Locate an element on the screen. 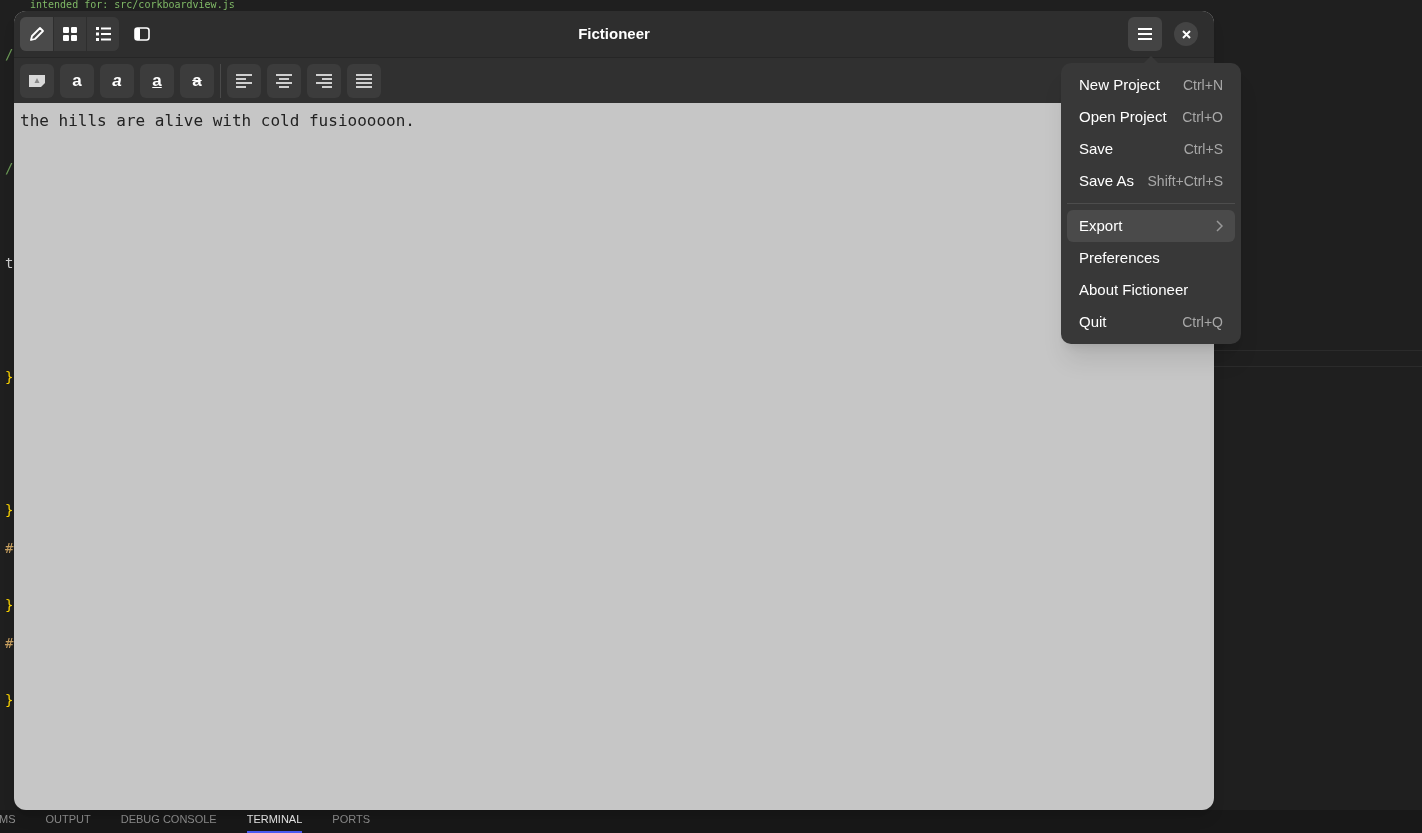  document-text: the hills are alive with cold fusiooooon. is located at coordinates (217, 121).